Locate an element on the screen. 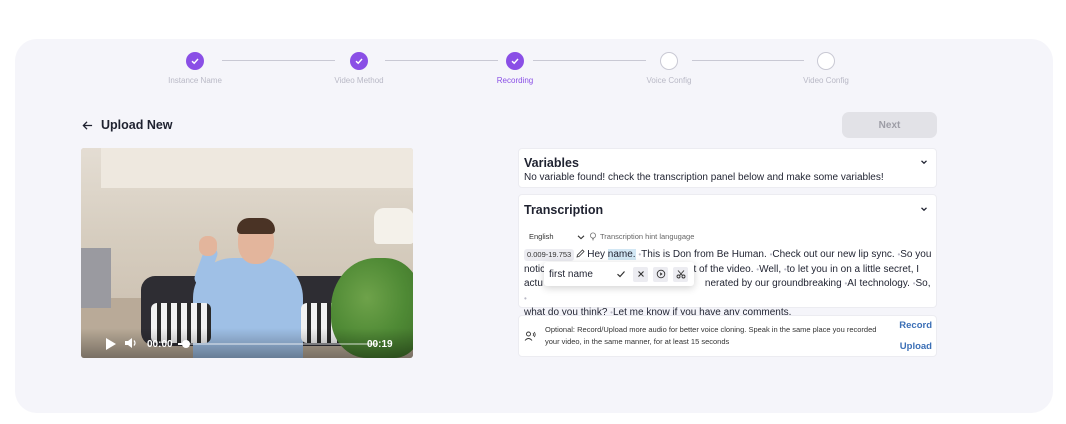 Image resolution: width=1066 pixels, height=424 pixels. timestamp-badge: 0.009-19.753 is located at coordinates (549, 255).